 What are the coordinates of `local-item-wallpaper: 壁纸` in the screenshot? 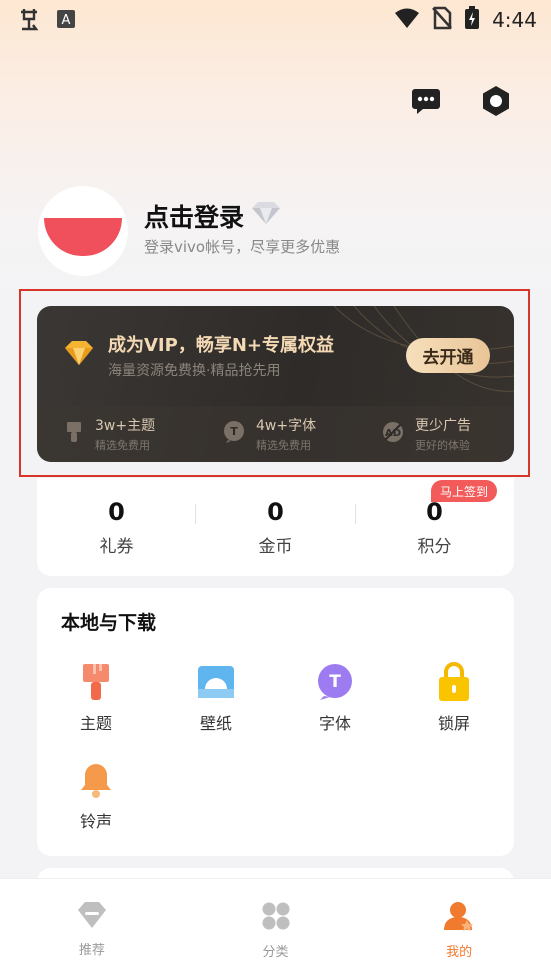 It's located at (216, 698).